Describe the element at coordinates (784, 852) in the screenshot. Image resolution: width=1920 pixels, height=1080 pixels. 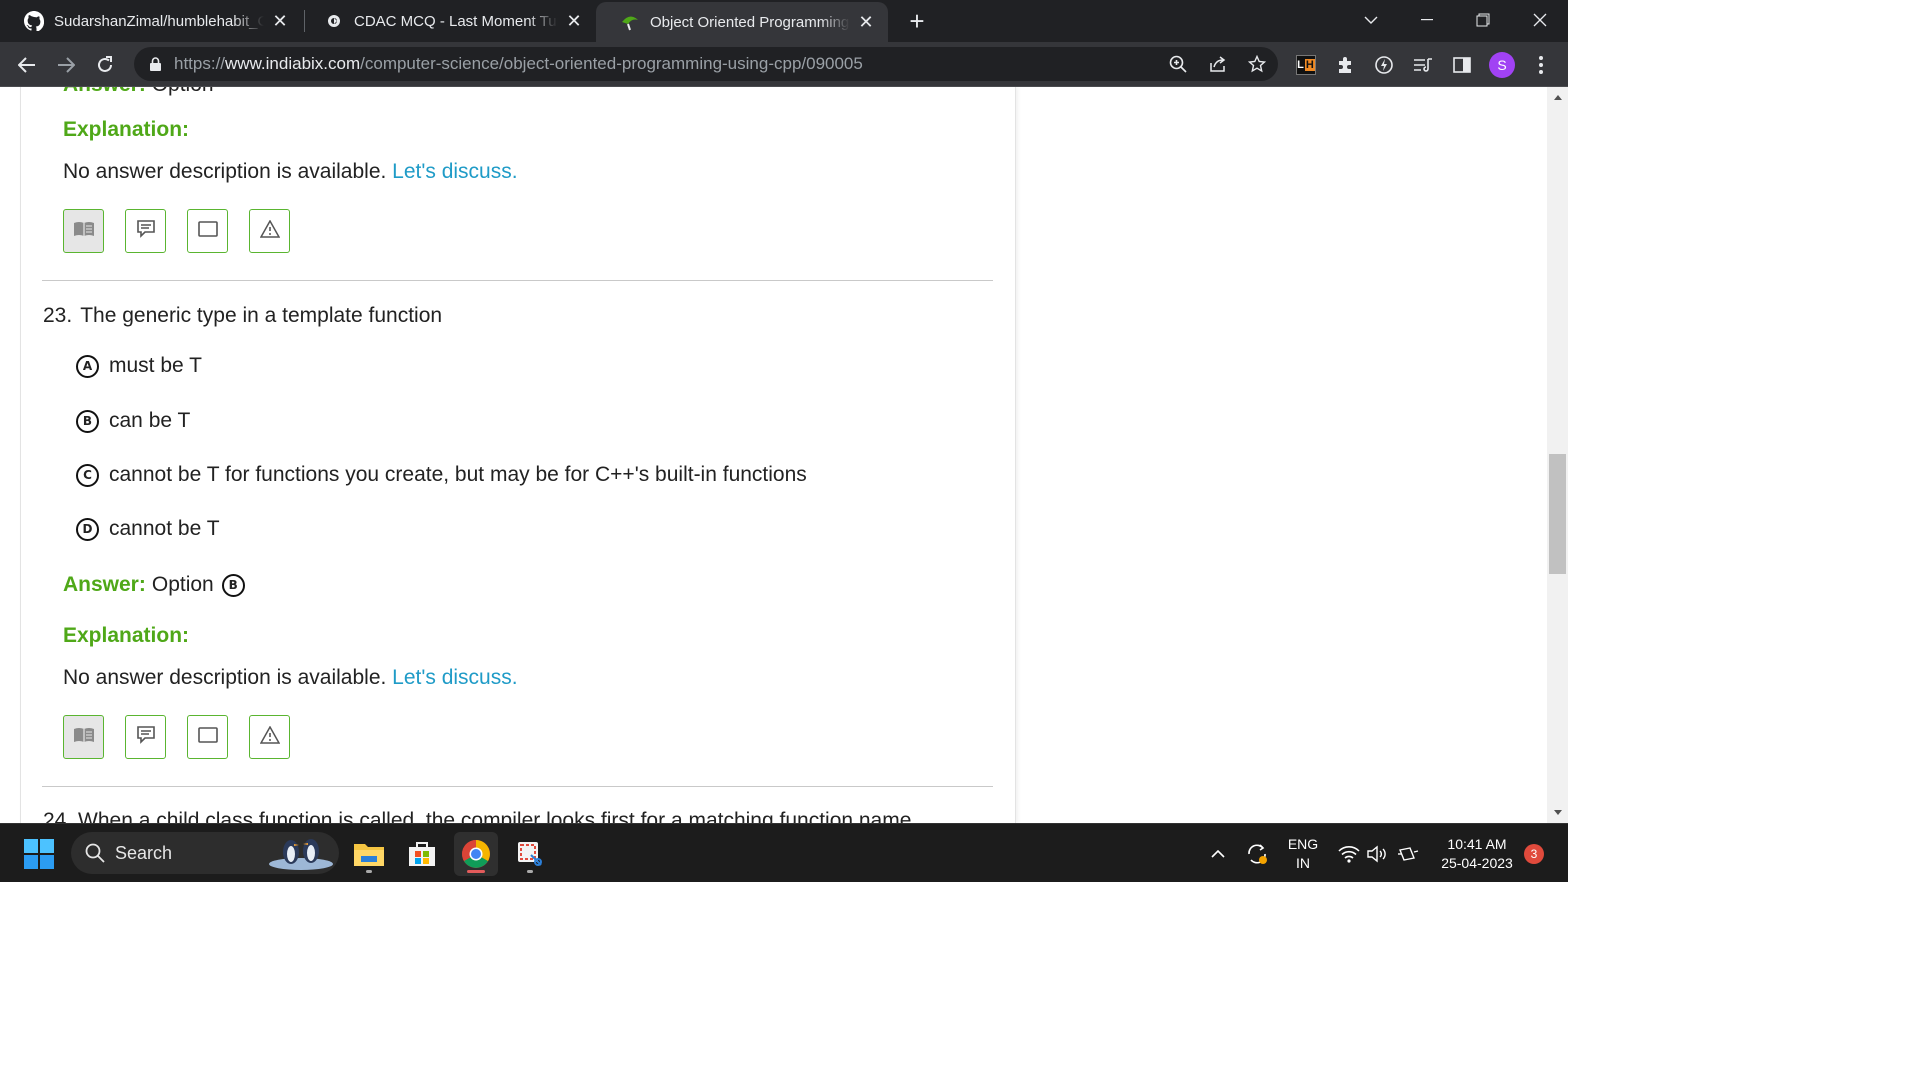
I see `windows-taskbar: Search ENG IN 10:41 AM 25-04-2023 3` at that location.